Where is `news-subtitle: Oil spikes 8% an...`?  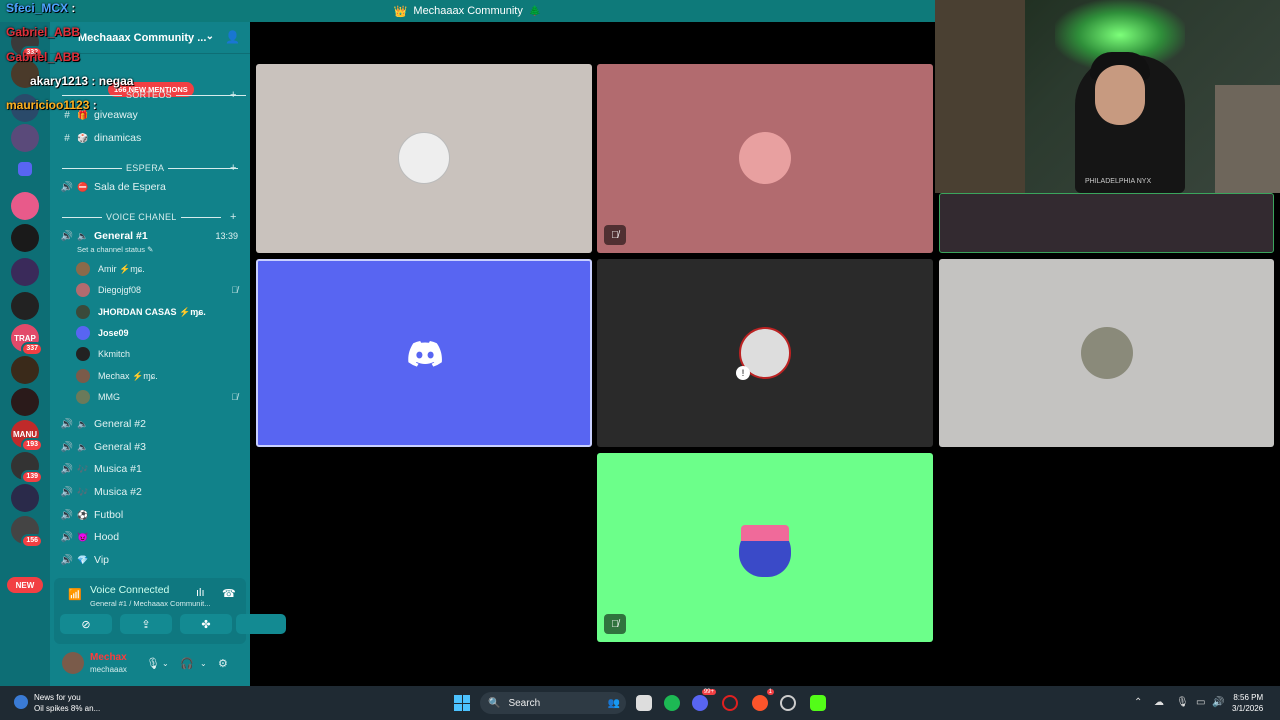
news-subtitle: Oil spikes 8% an... is located at coordinates (67, 708).